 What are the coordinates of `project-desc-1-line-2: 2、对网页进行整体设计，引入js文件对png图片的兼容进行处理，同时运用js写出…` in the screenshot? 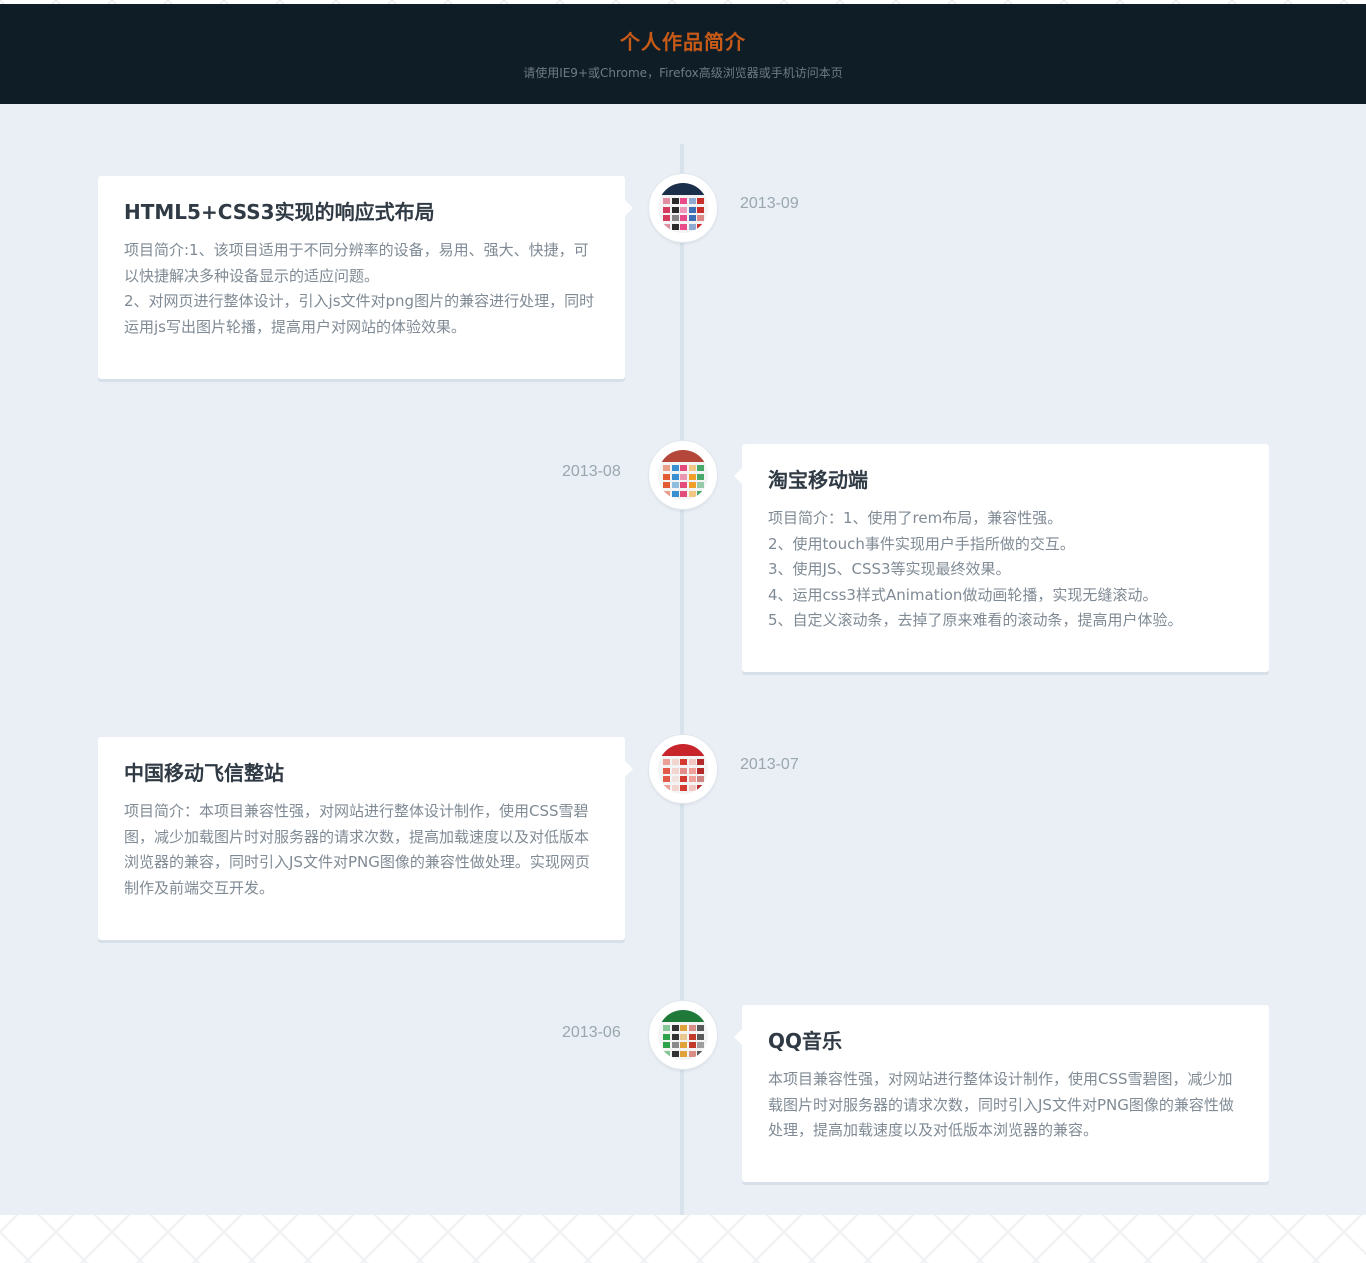 It's located at (359, 314).